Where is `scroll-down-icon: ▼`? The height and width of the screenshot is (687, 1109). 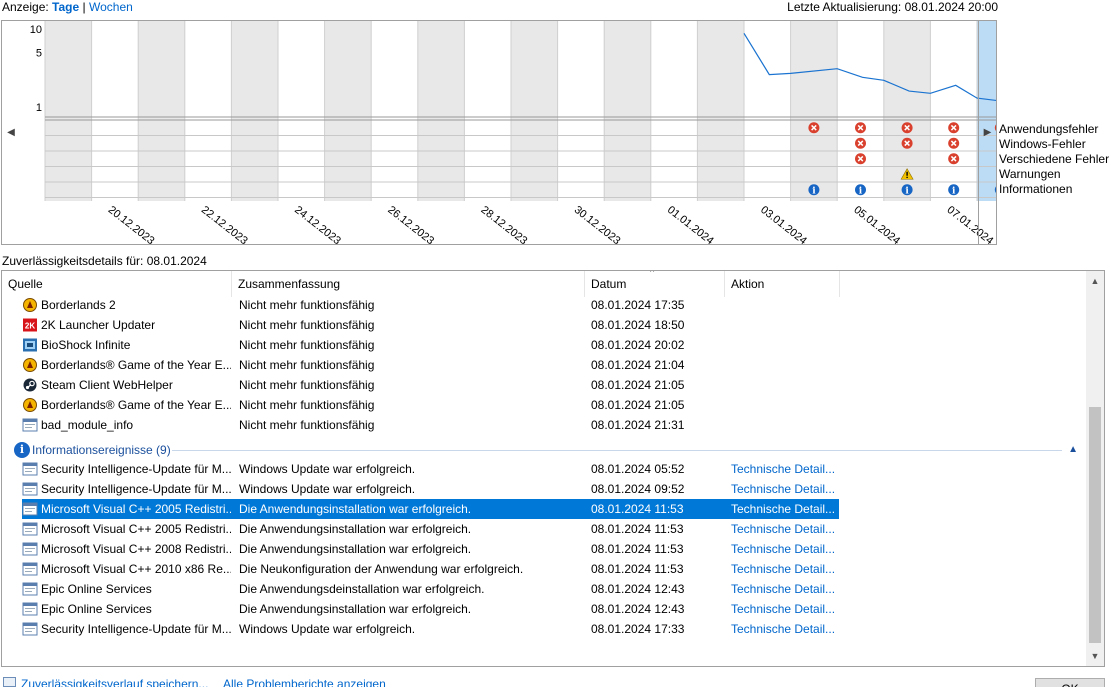 scroll-down-icon: ▼ is located at coordinates (1095, 656).